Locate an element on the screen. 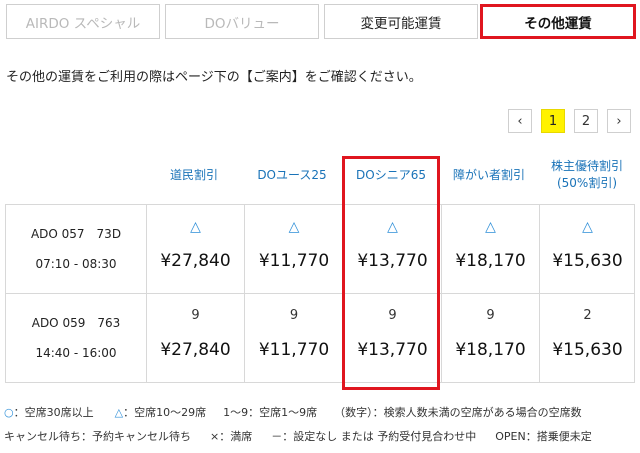  tab-label: AIRDO スペシャル is located at coordinates (83, 23).